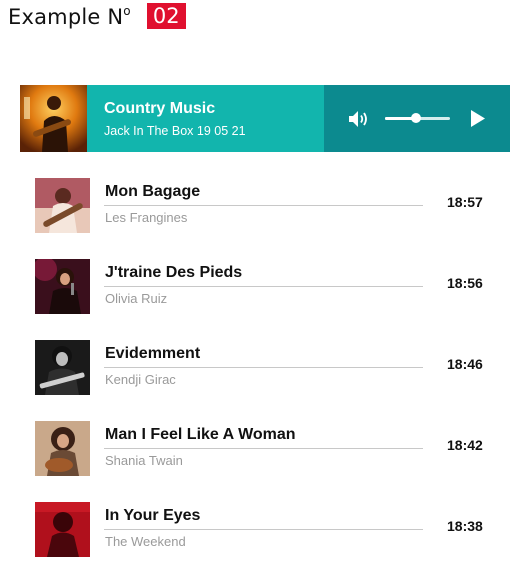 Image resolution: width=530 pixels, height=577 pixels. I want to click on track-row: Mon Bagage Les Frangines 18:57, so click(265, 205).